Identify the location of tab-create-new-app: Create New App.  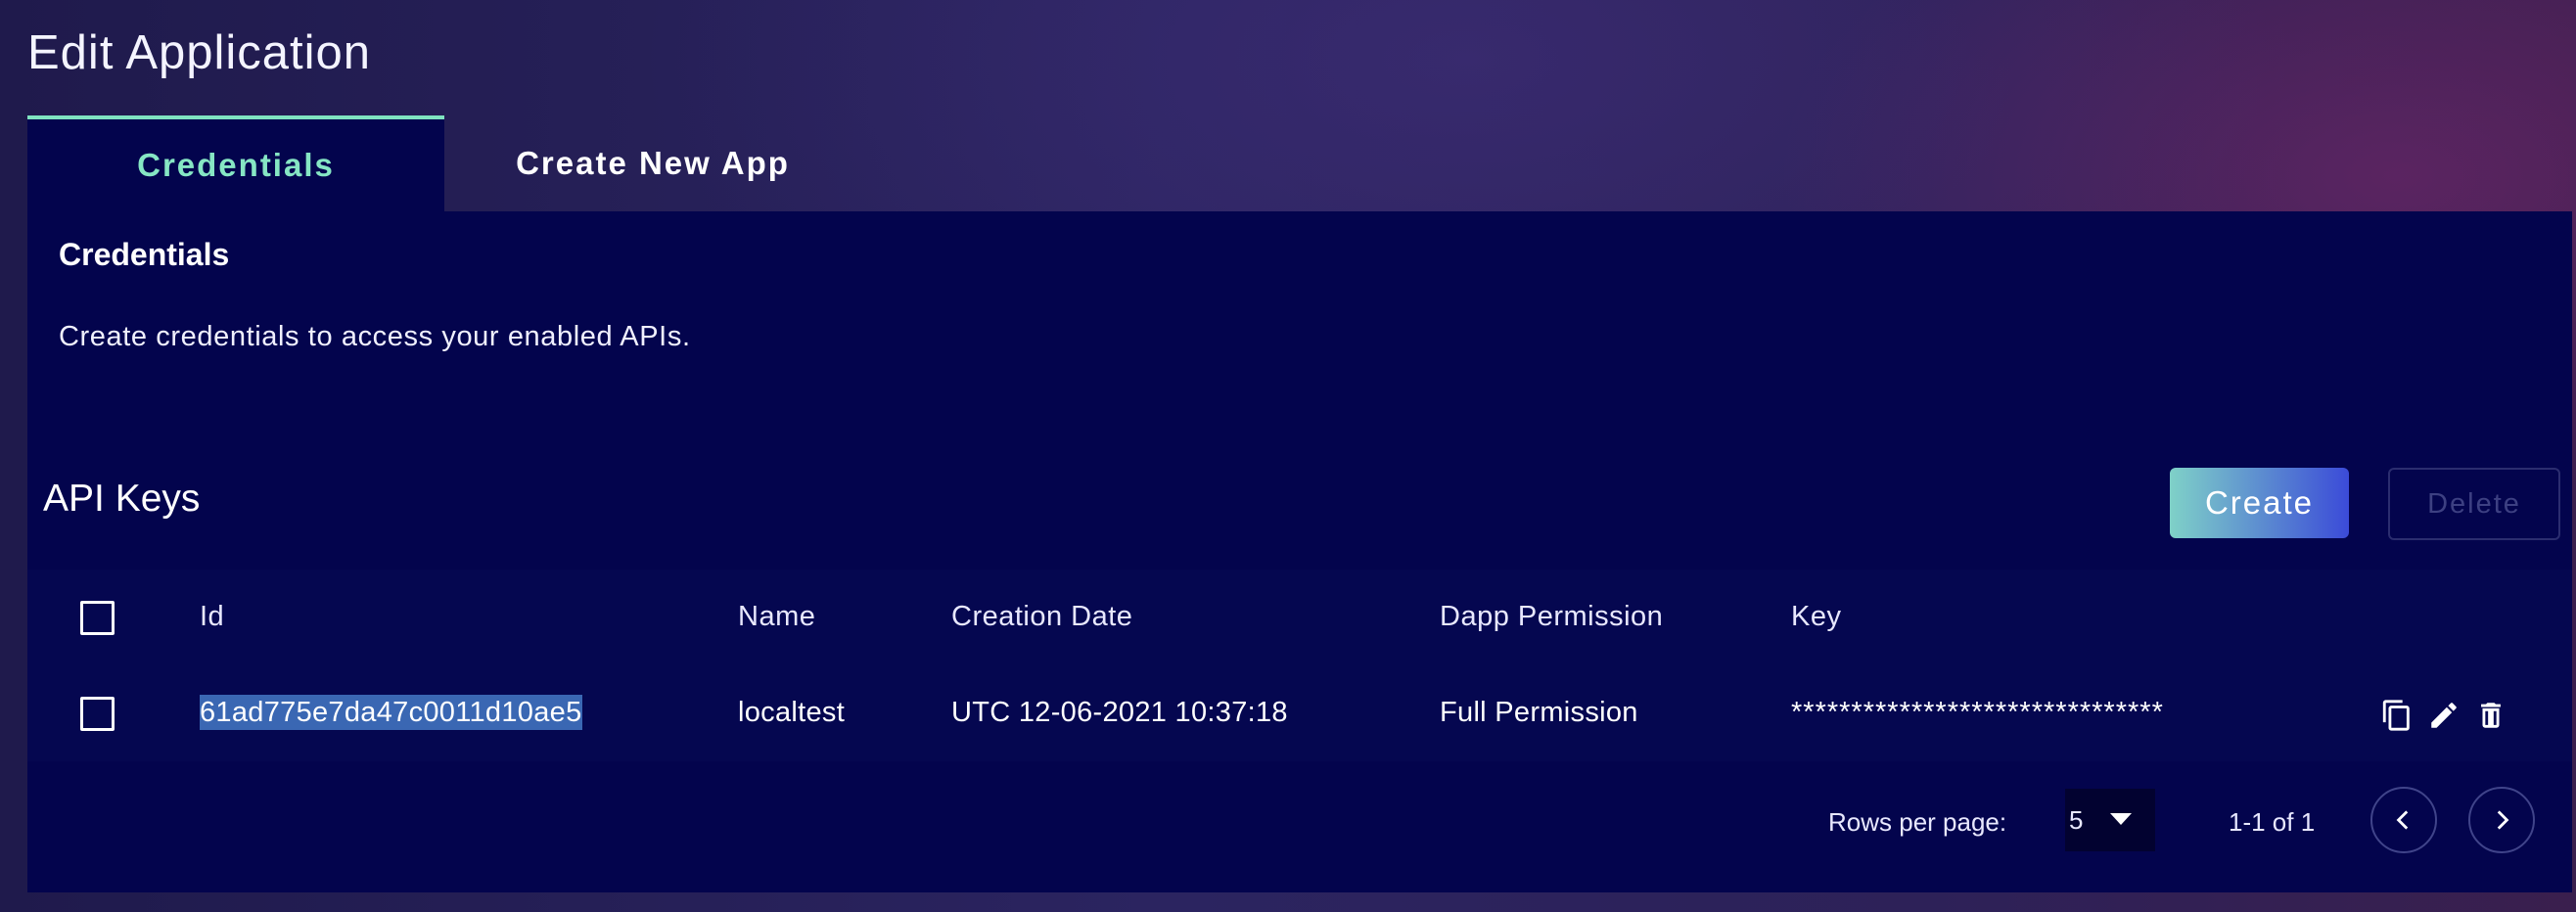
(653, 163).